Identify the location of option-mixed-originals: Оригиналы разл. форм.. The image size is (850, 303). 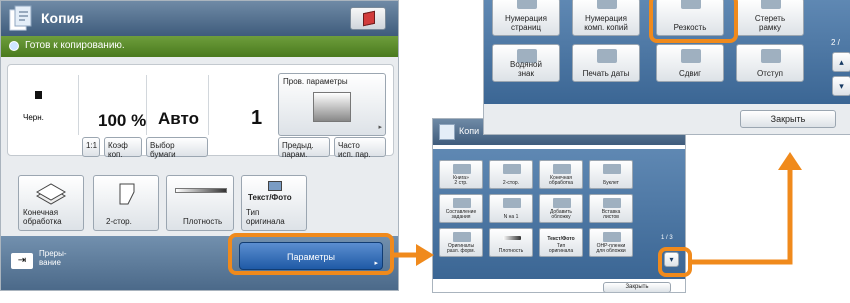
(461, 242).